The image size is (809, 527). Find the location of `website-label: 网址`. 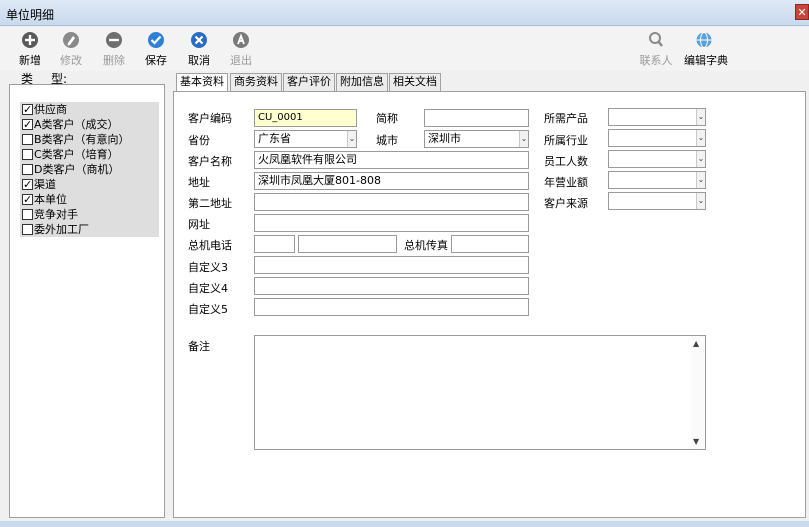

website-label: 网址 is located at coordinates (199, 224).